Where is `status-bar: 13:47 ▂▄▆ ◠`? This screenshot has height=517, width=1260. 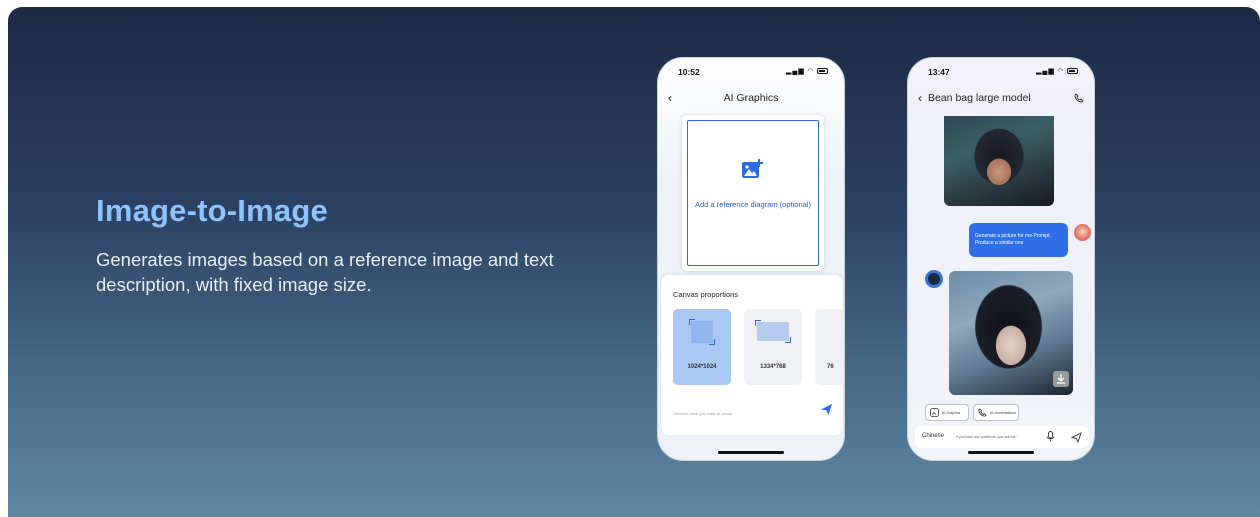 status-bar: 13:47 ▂▄▆ ◠ is located at coordinates (1001, 74).